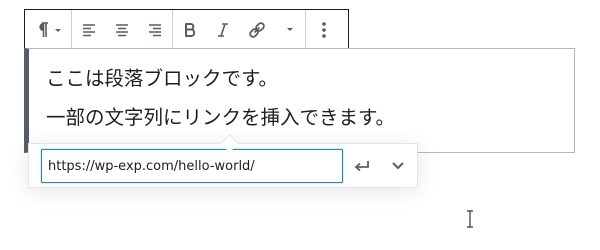 This screenshot has width=600, height=250. I want to click on format-group, so click(239, 29).